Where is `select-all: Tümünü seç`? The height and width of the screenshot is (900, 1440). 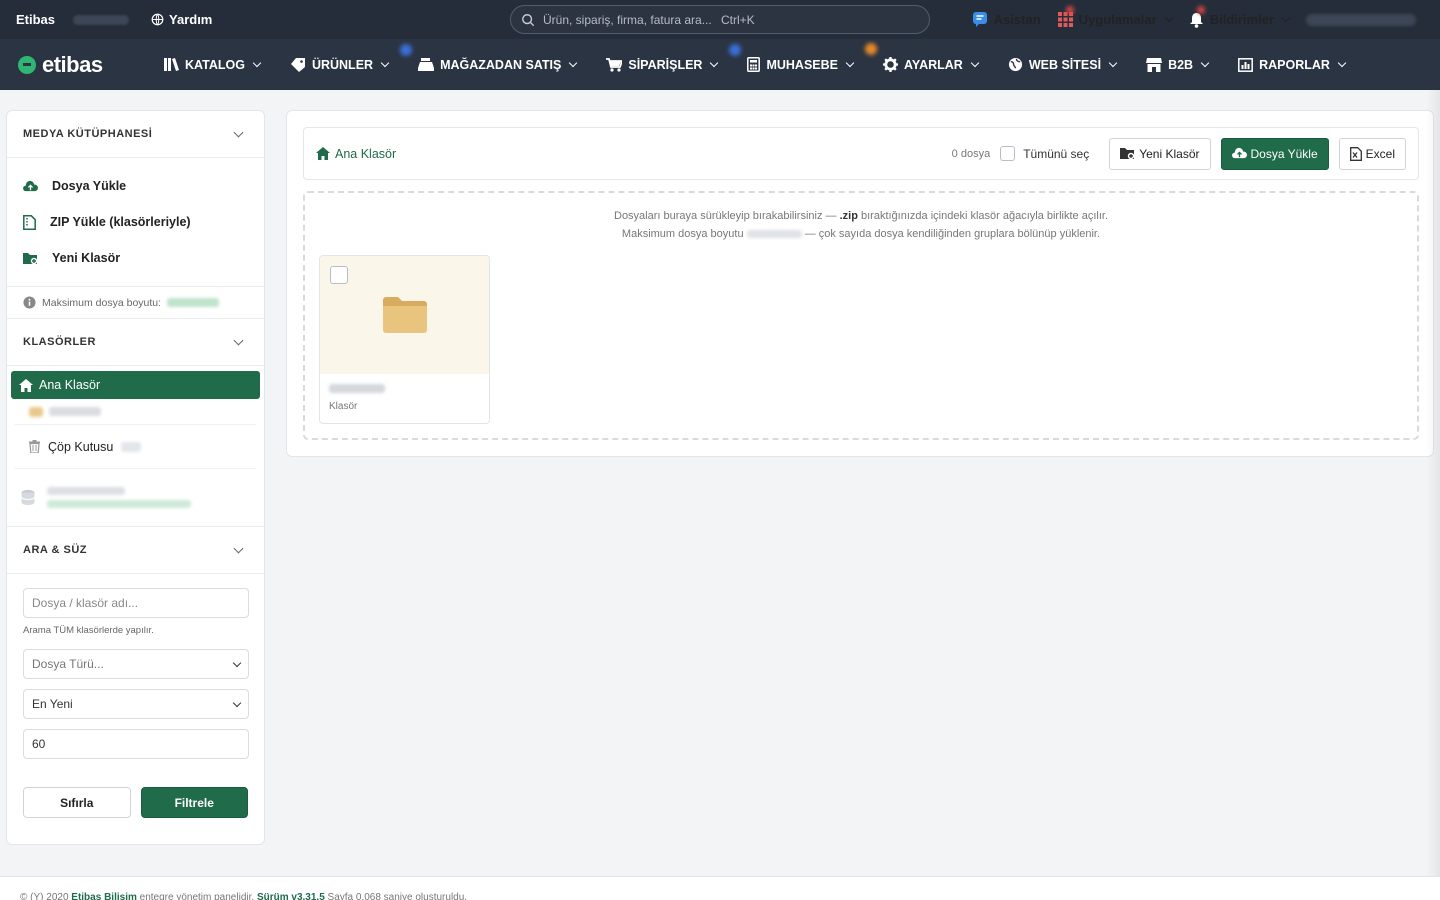 select-all: Tümünü seç is located at coordinates (1044, 153).